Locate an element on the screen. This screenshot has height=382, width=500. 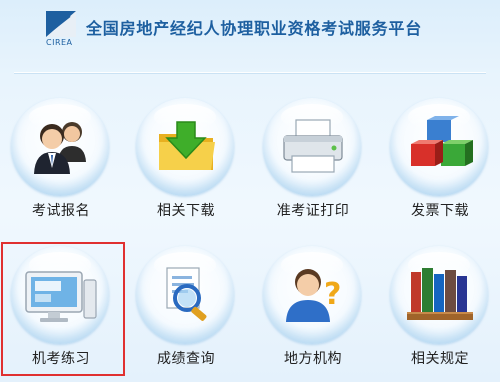
tile-related-downloads: 相关下载 is located at coordinates (186, 158).